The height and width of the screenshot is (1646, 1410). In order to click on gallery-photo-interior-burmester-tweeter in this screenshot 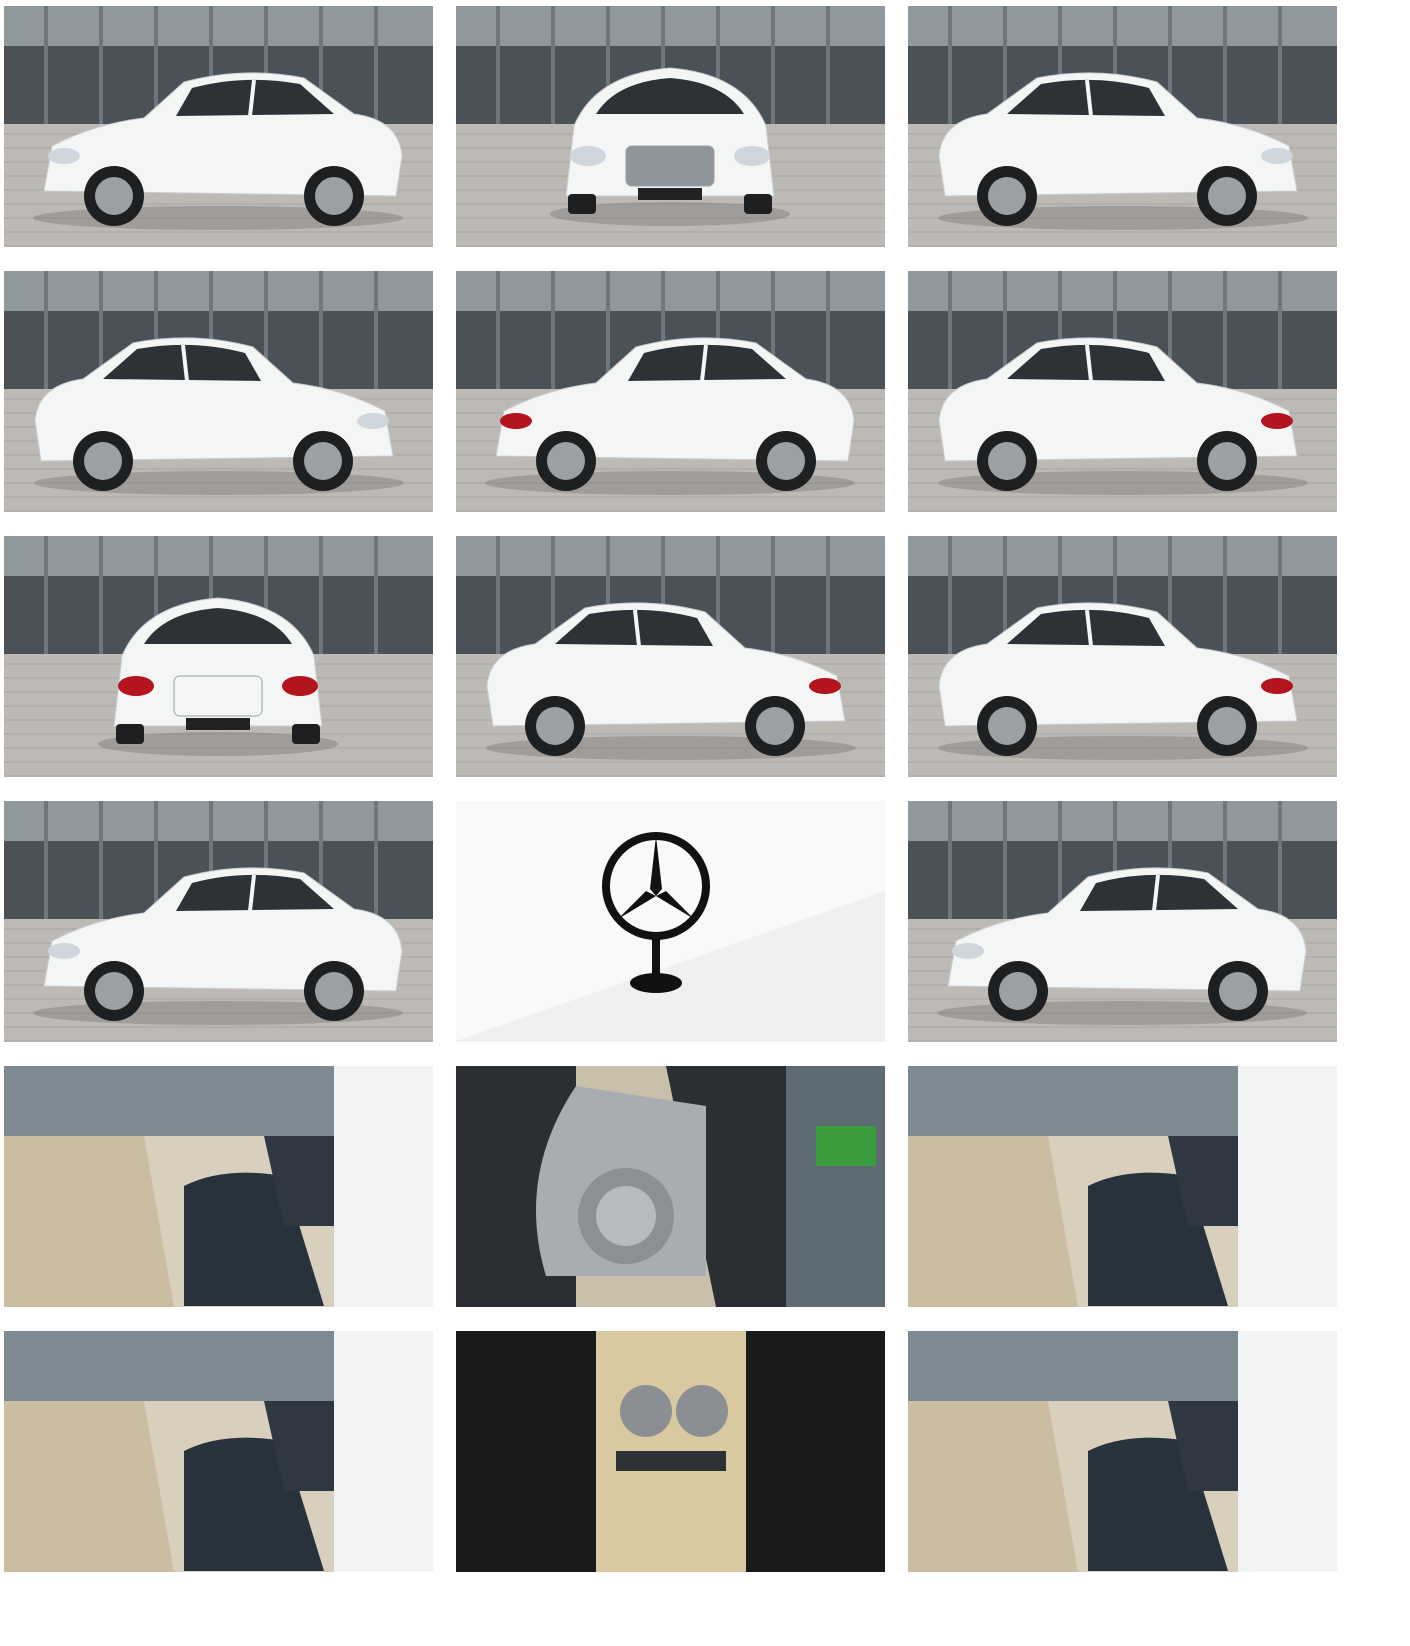, I will do `click(670, 1186)`.